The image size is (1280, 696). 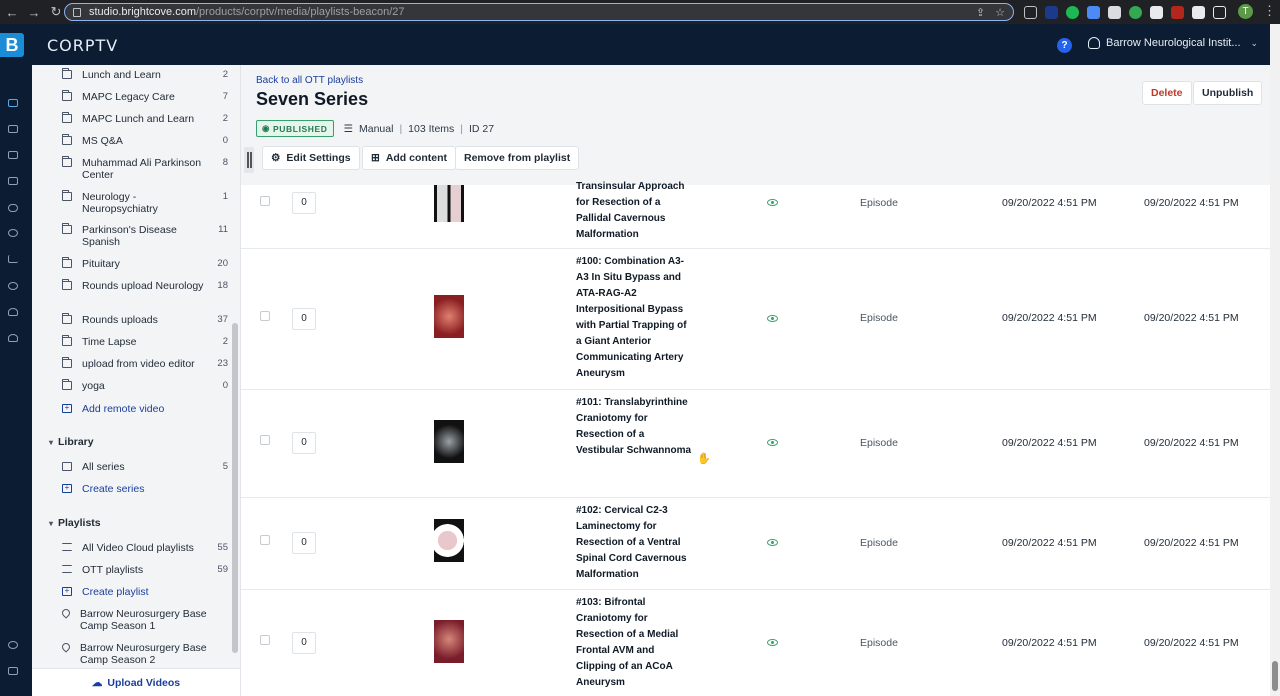 What do you see at coordinates (145, 202) in the screenshot?
I see `sidebar-folder: Neurology - Neuropsychiatry 1` at bounding box center [145, 202].